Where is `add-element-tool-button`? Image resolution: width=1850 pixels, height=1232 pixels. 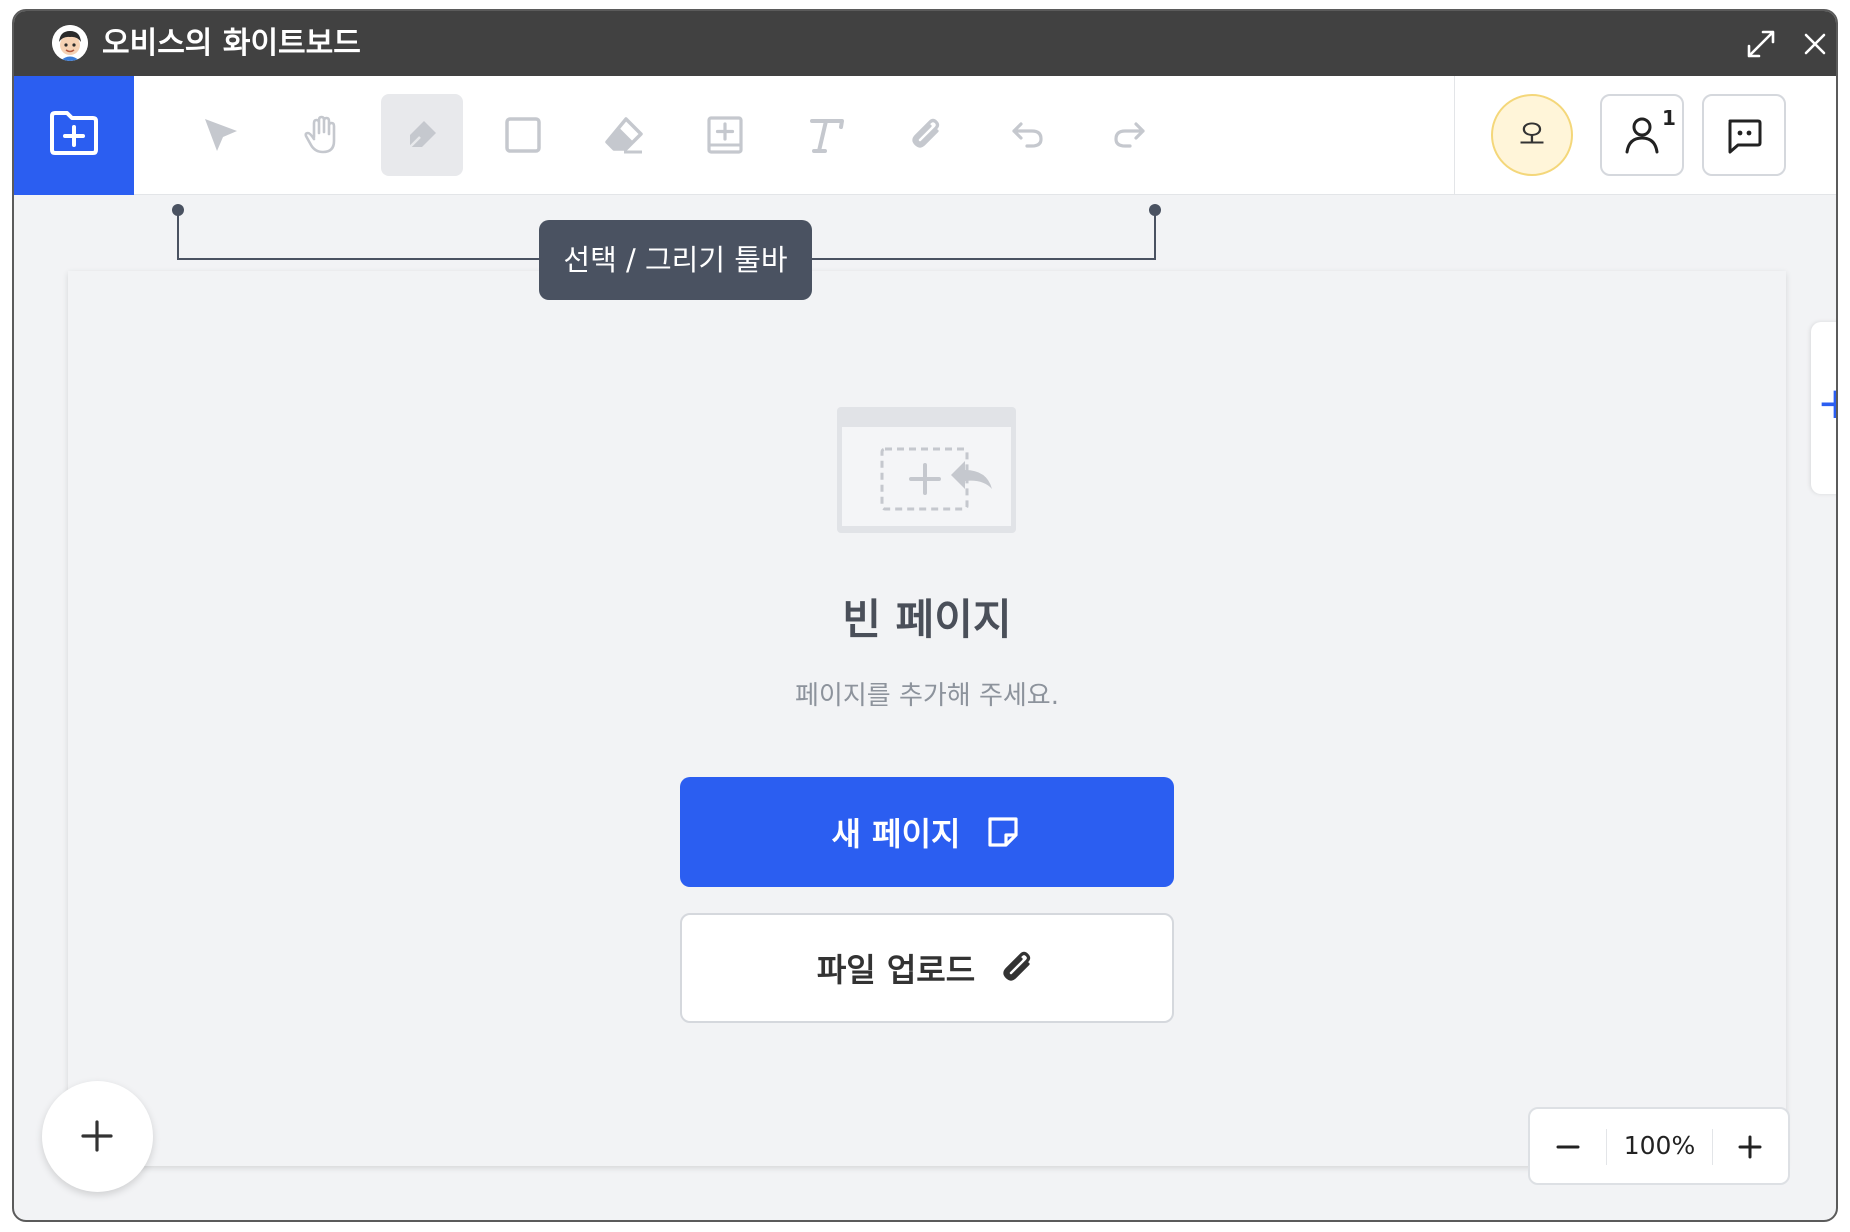
add-element-tool-button is located at coordinates (725, 135).